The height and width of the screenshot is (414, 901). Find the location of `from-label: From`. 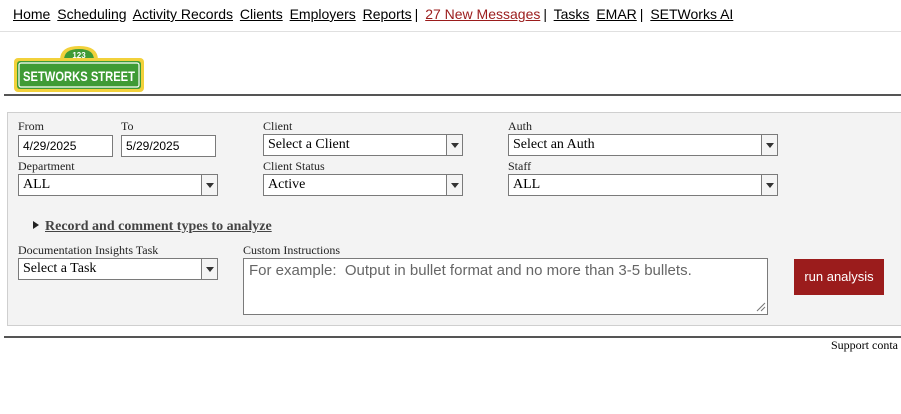

from-label: From is located at coordinates (31, 126).